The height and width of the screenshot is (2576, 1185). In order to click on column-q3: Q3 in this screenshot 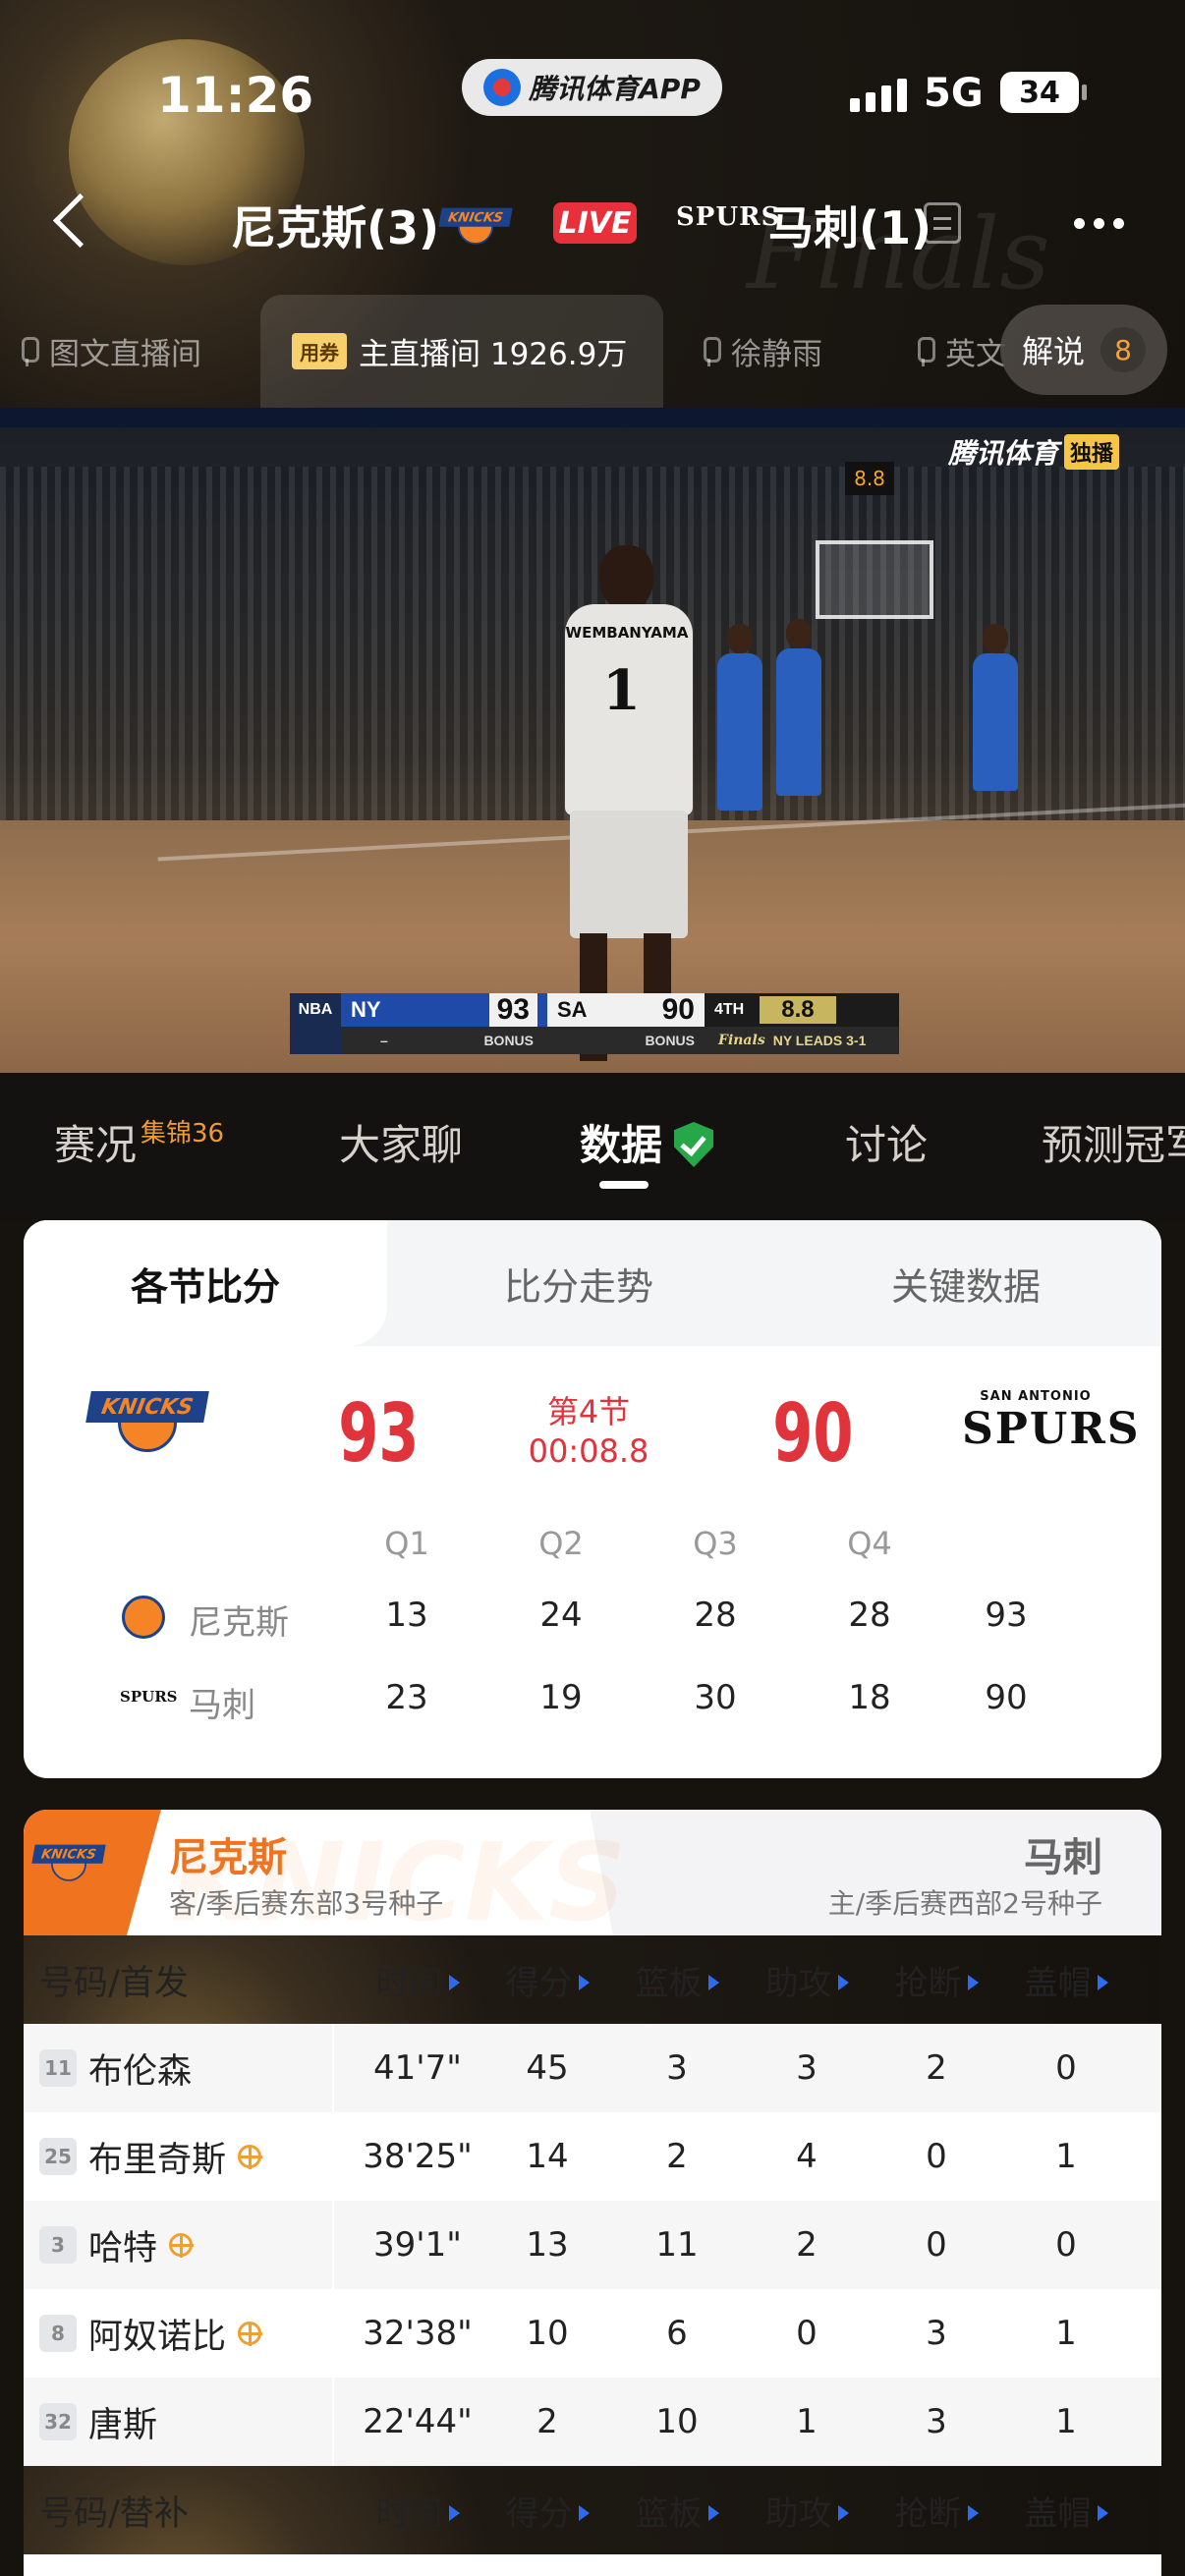, I will do `click(716, 1543)`.